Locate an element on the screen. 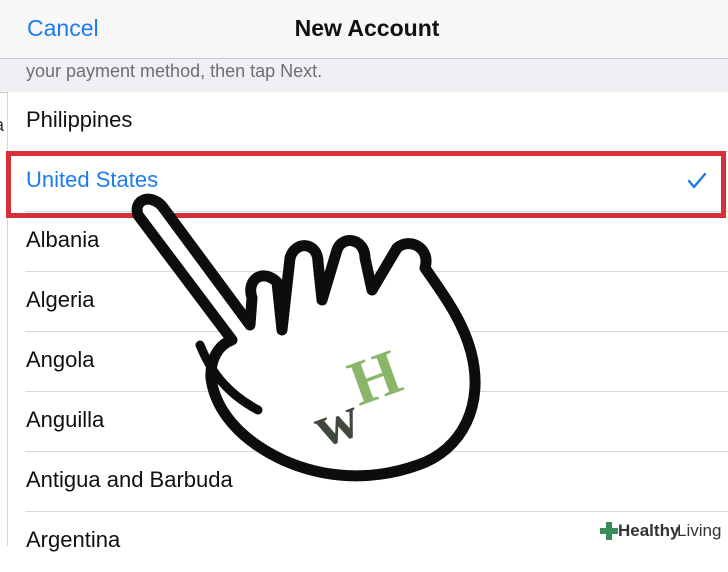 The width and height of the screenshot is (728, 572). instruction-banner: your payment method, then tap Next. is located at coordinates (364, 76).